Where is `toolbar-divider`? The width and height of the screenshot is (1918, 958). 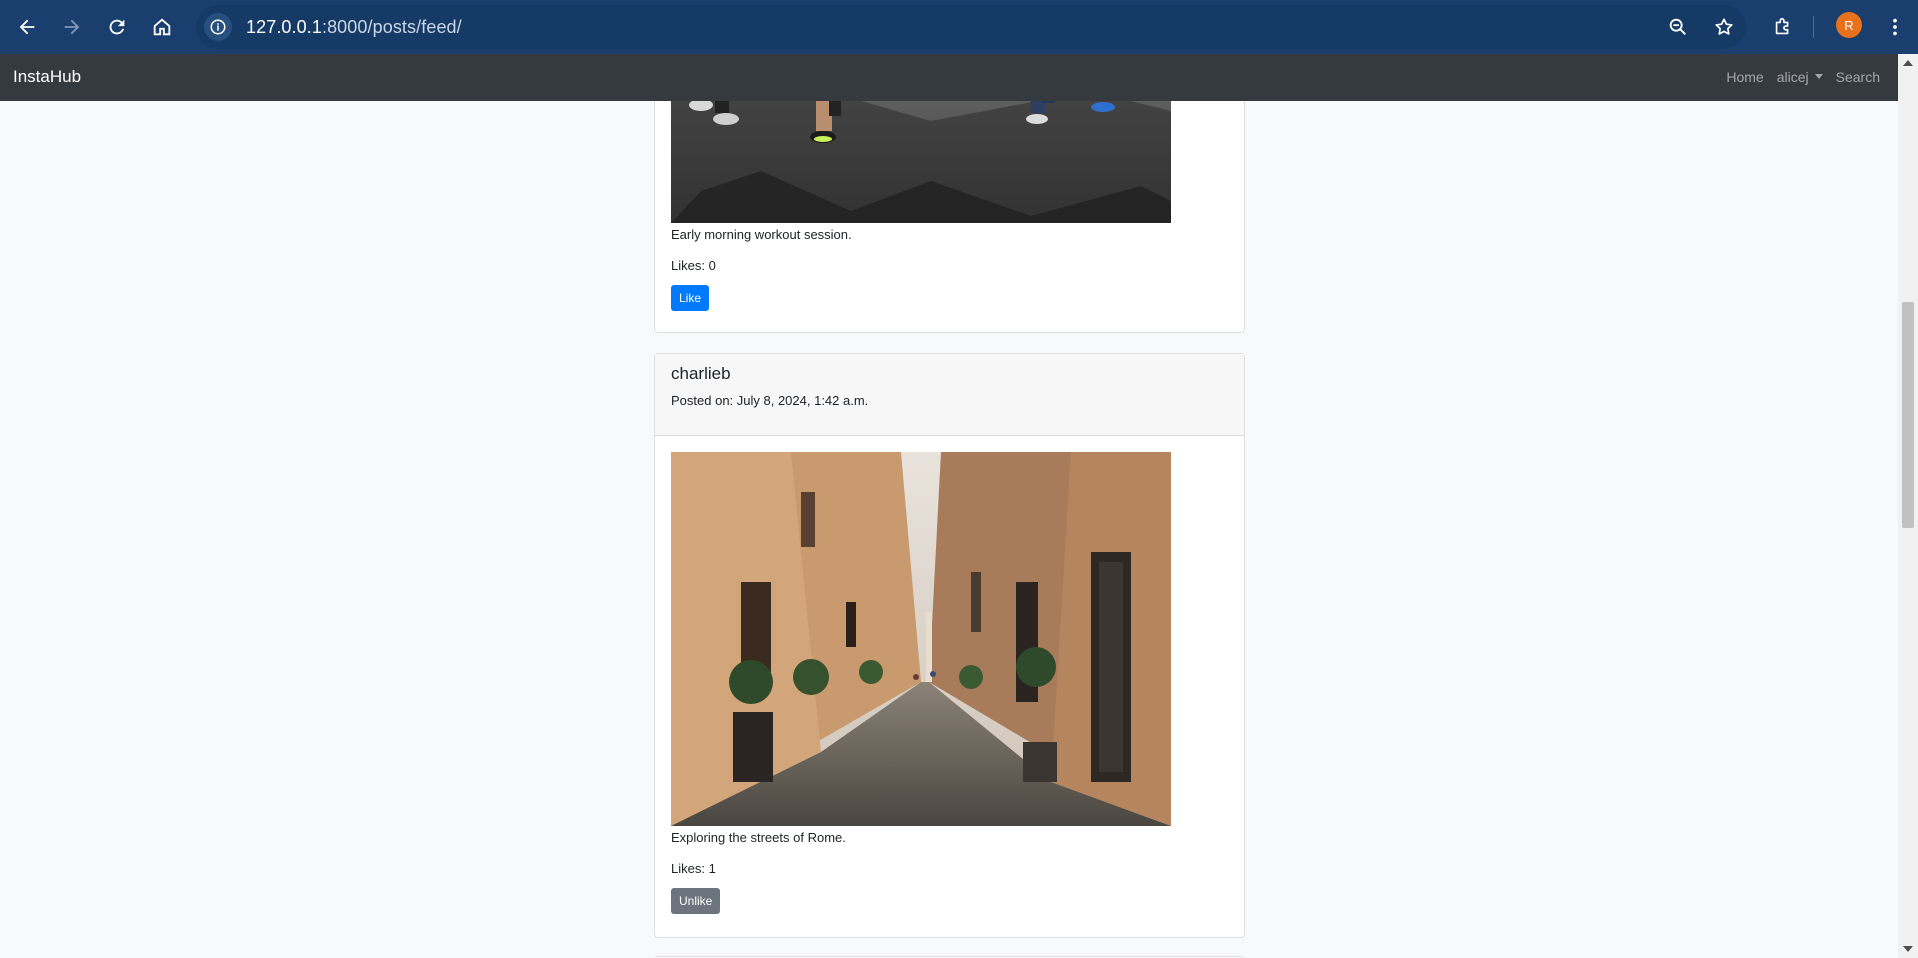 toolbar-divider is located at coordinates (1813, 27).